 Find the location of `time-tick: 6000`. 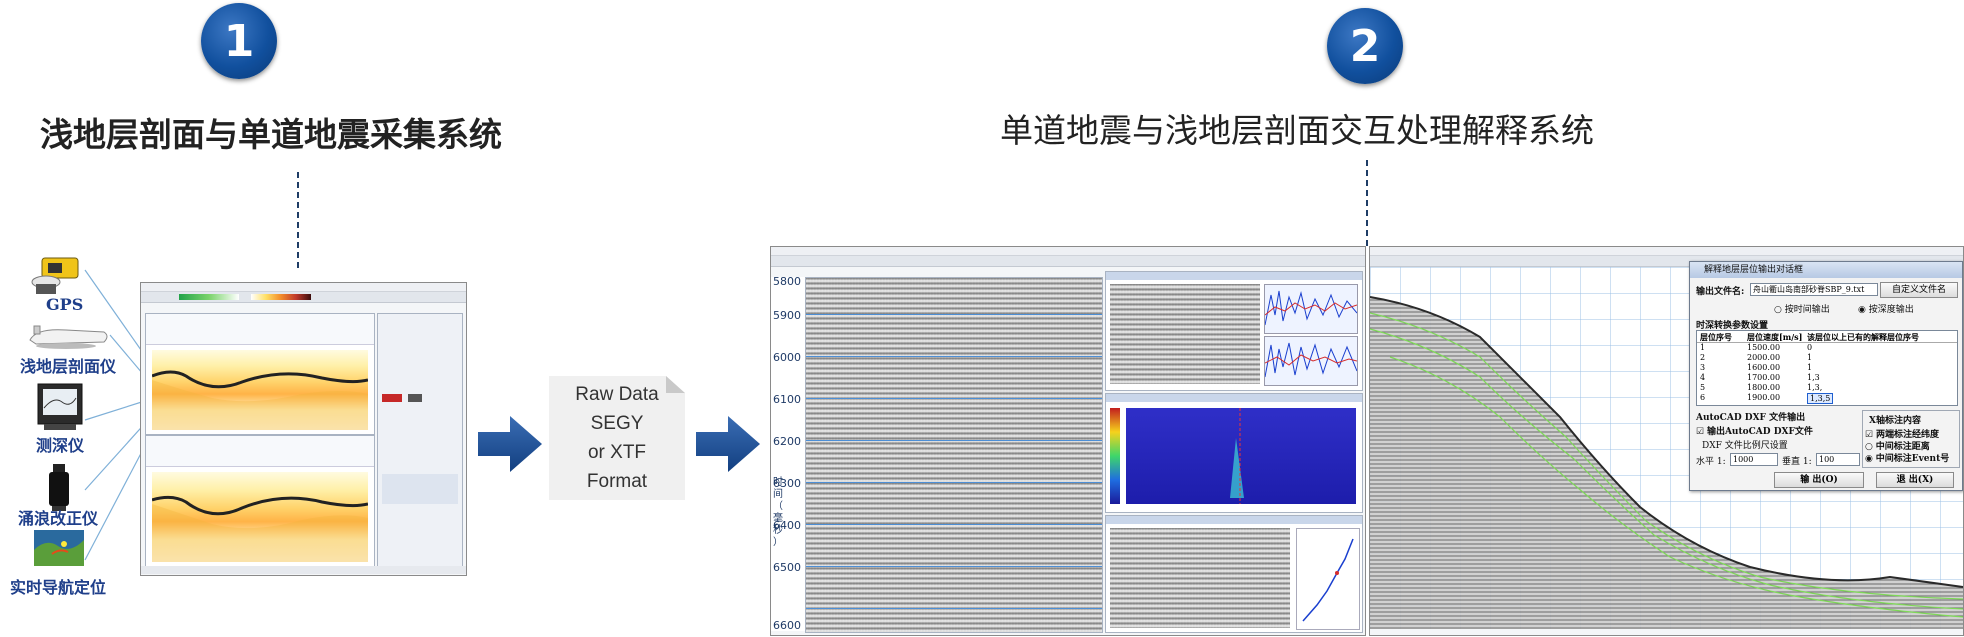

time-tick: 6000 is located at coordinates (787, 357).